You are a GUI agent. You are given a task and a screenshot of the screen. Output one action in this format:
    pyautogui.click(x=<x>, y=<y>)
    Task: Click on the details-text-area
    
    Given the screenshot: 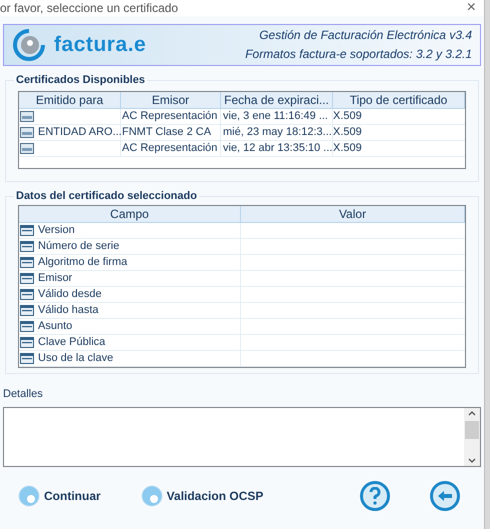 What is the action you would take?
    pyautogui.click(x=242, y=436)
    